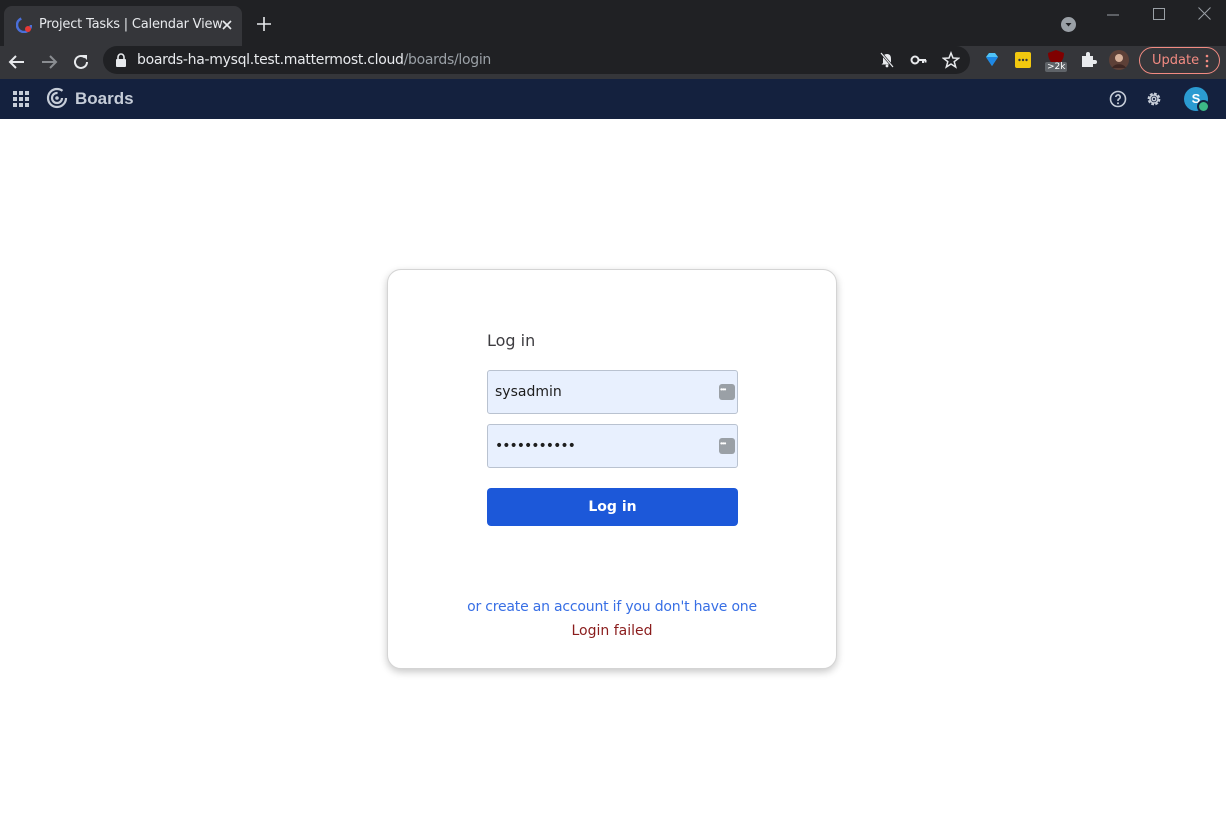 The image size is (1226, 813). I want to click on lock-icon, so click(121, 60).